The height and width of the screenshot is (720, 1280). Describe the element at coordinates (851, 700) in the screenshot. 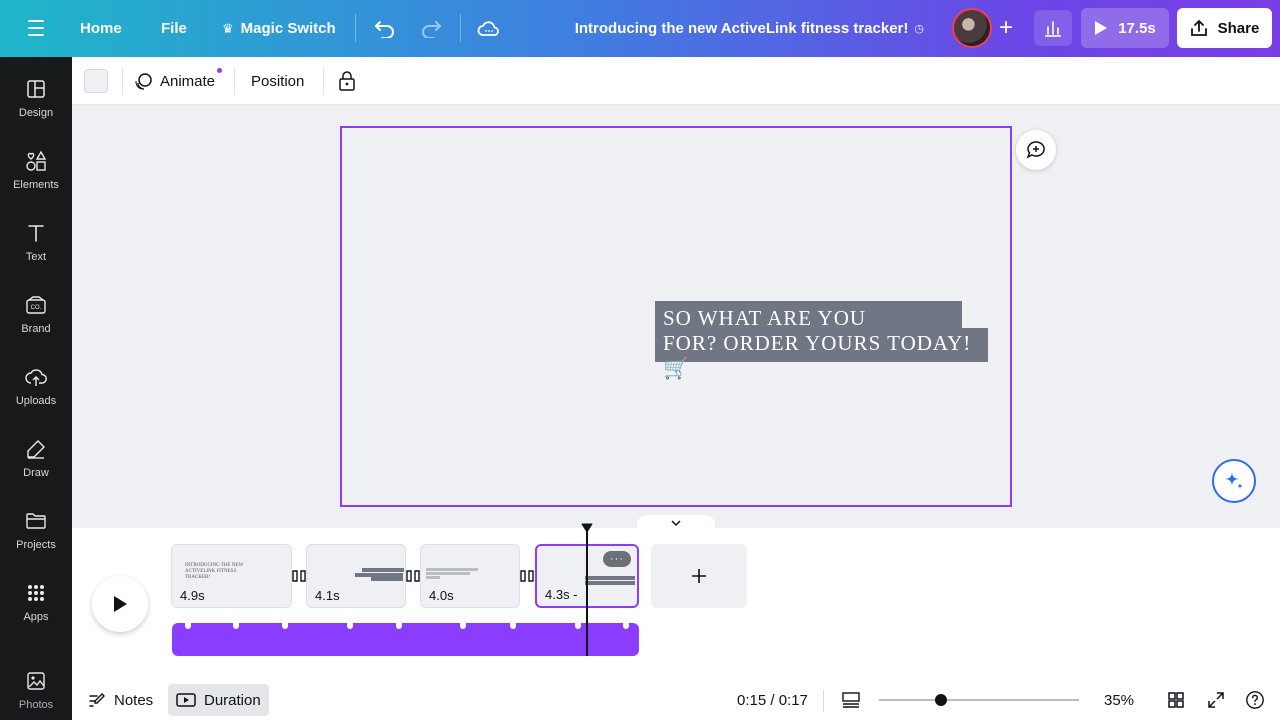

I see `page-view-icon` at that location.